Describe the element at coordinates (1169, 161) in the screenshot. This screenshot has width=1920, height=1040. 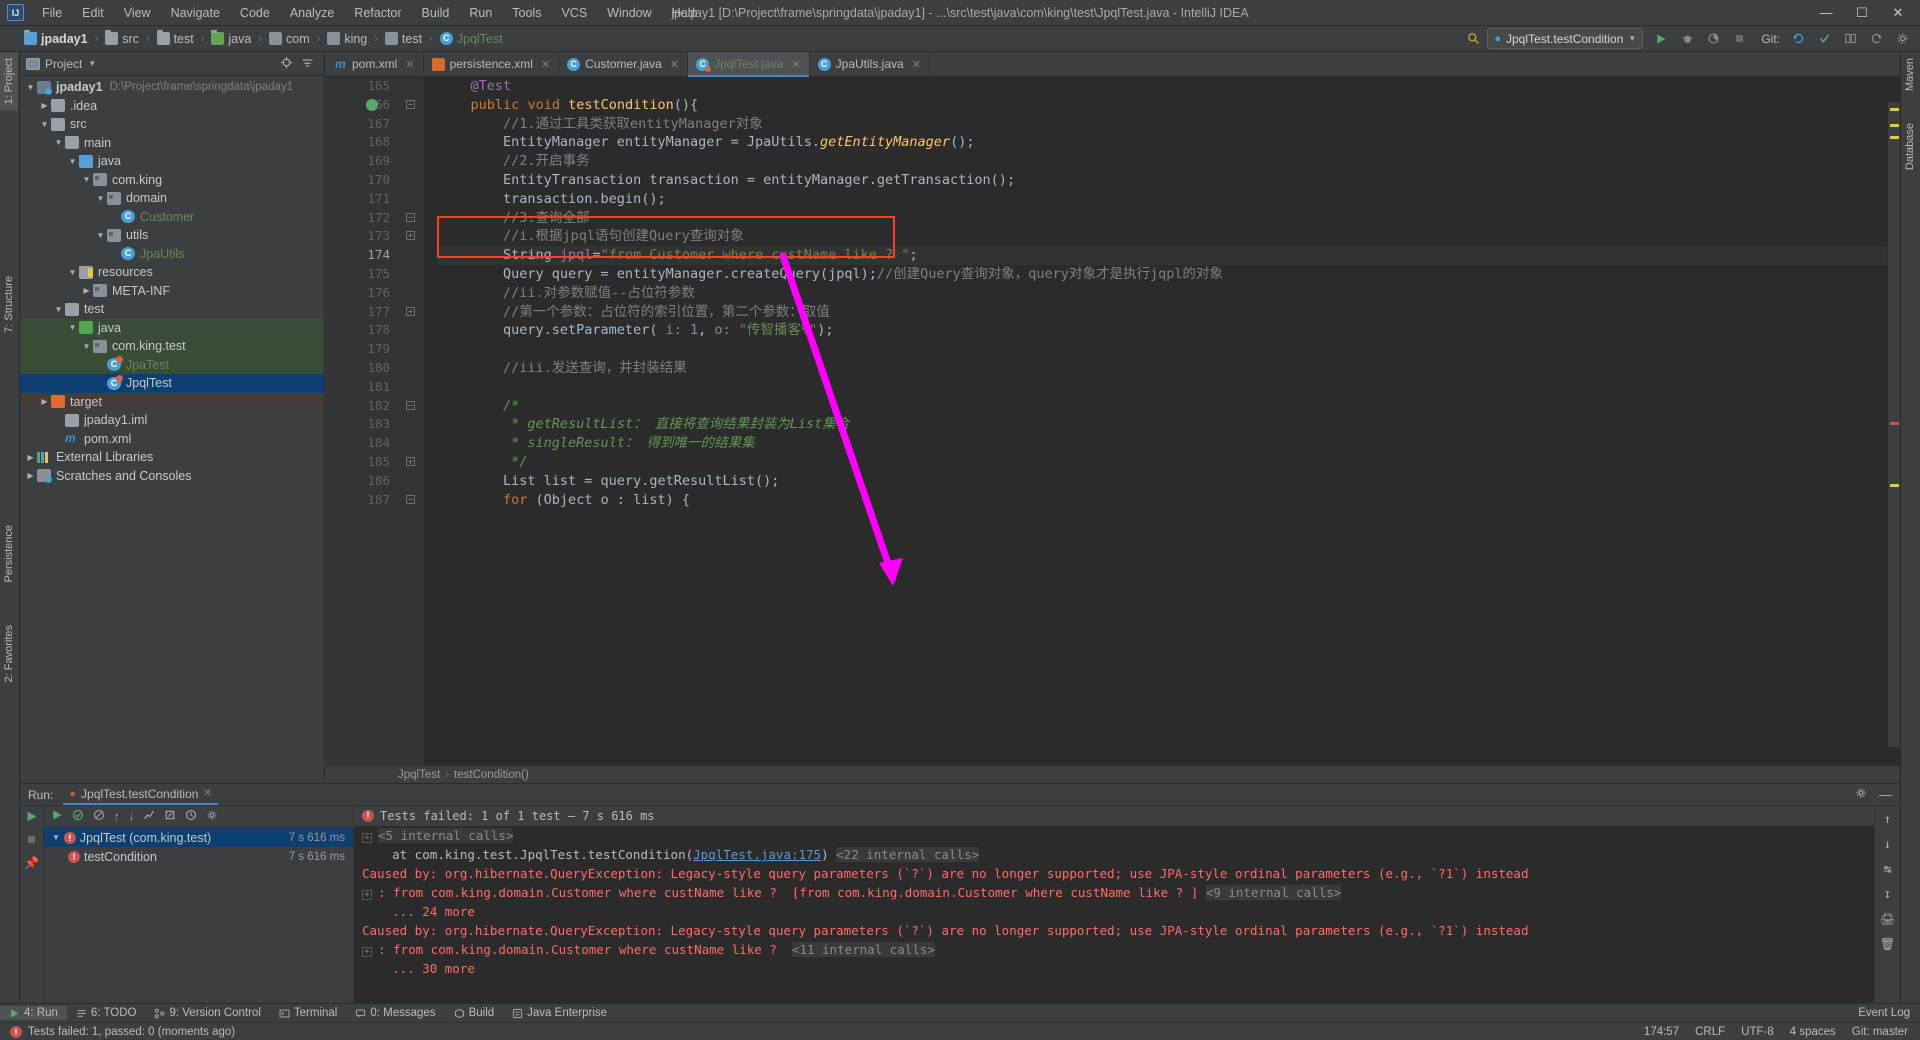
I see `code-line: //2.开启事务` at that location.